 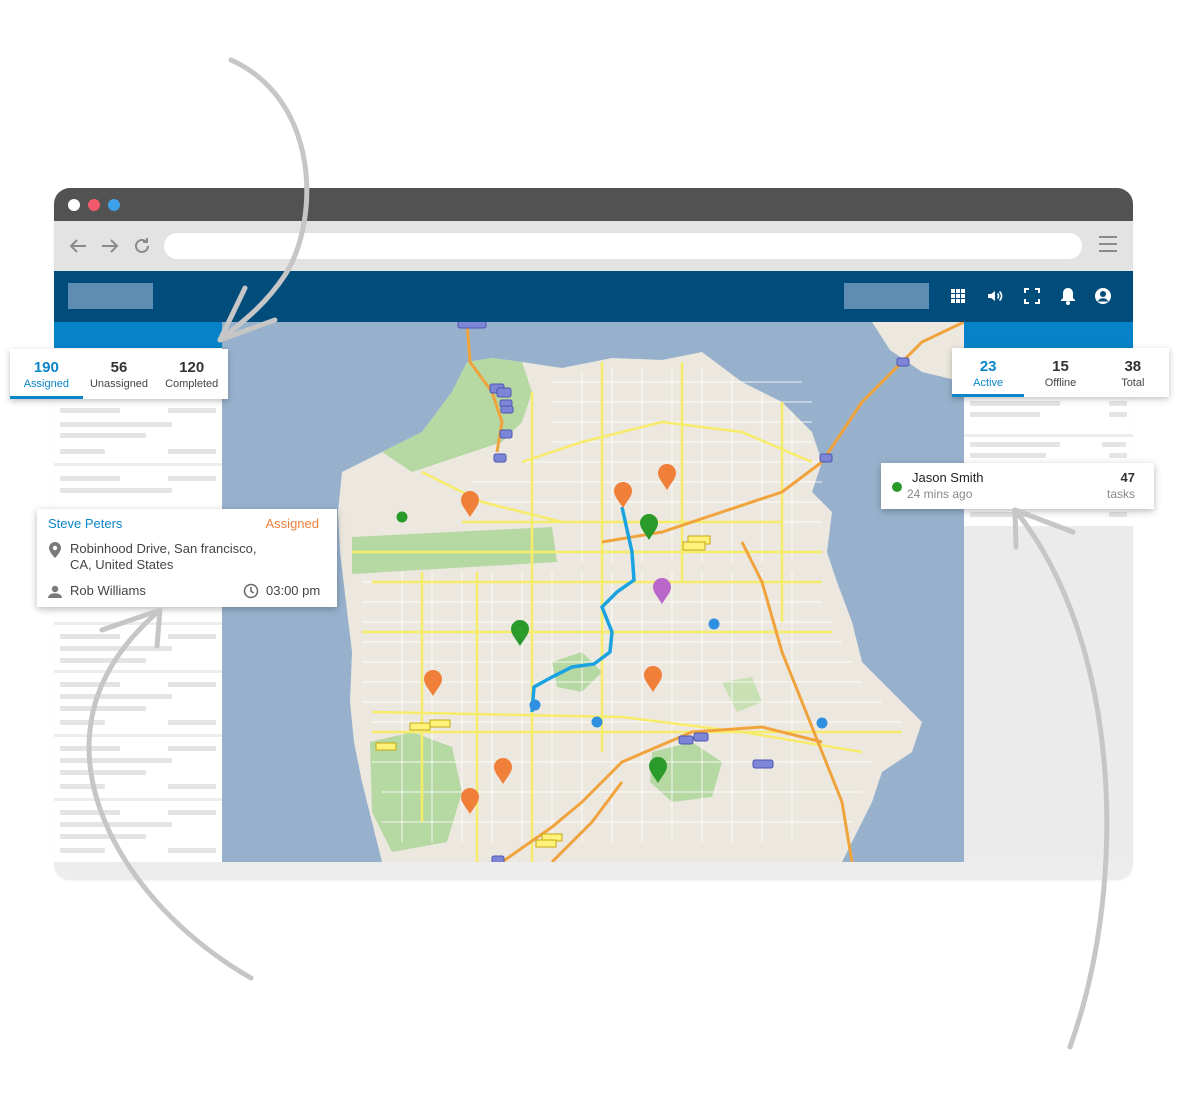 I want to click on tab-completed: 120 Completed, so click(x=191, y=374).